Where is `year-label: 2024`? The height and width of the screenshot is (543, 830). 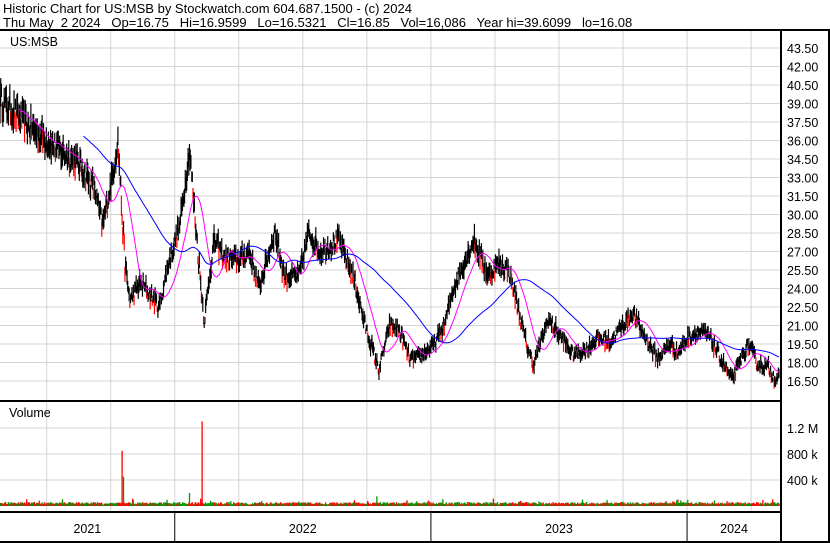 year-label: 2024 is located at coordinates (734, 529).